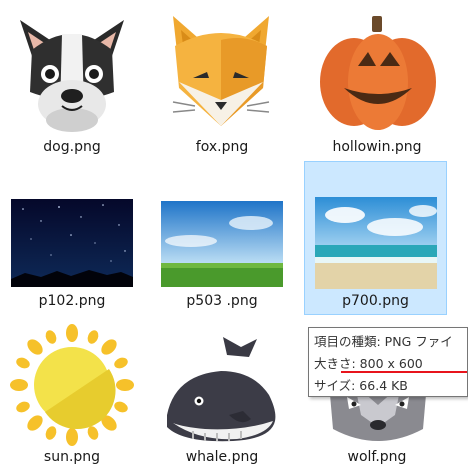 This screenshot has width=468, height=471. I want to click on tooltip-dimensions: 大きさ: 800 x 600, so click(368, 363).